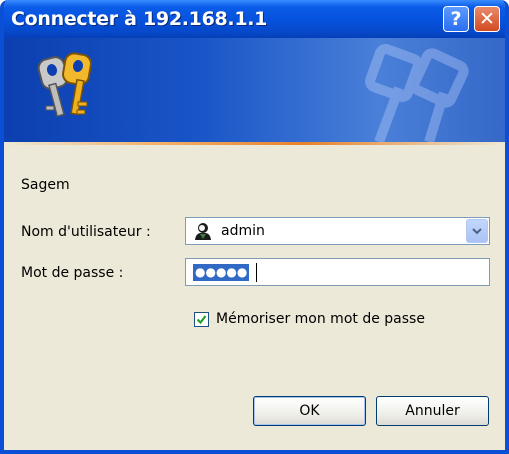 Image resolution: width=509 pixels, height=454 pixels. I want to click on banner-stripe, so click(254, 143).